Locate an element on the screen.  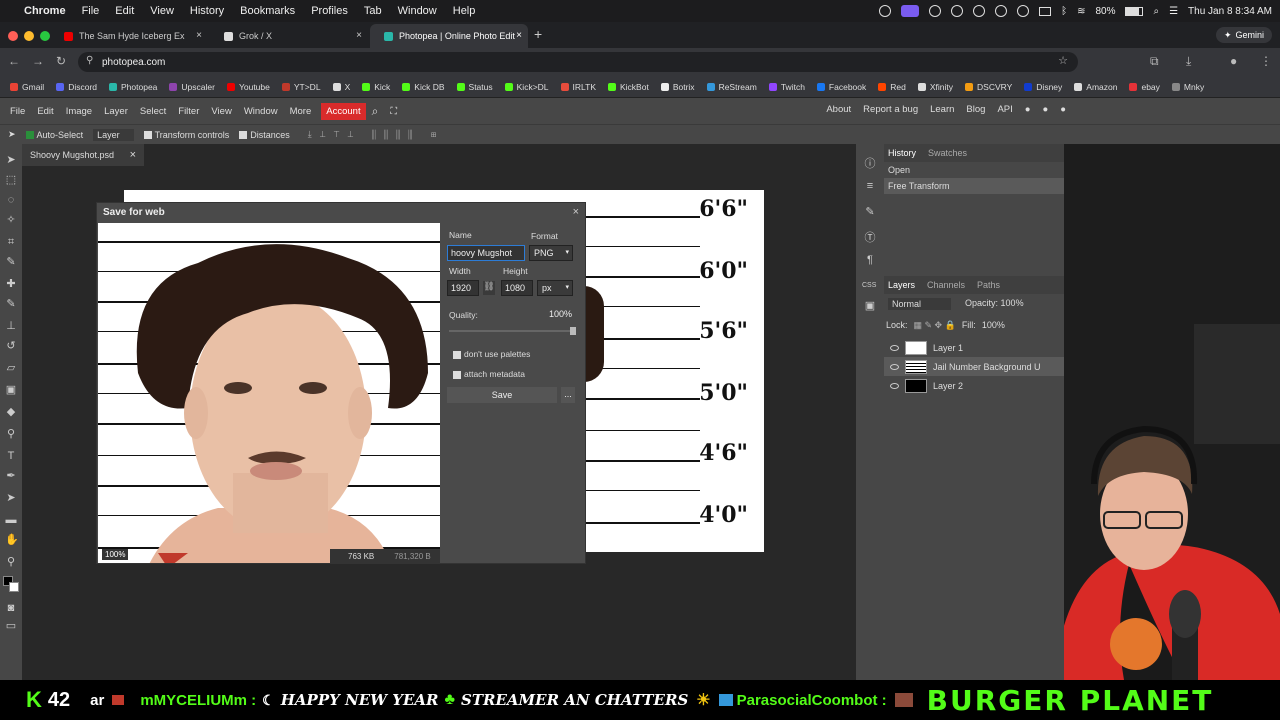
css-icon: CSS is located at coordinates (869, 286).